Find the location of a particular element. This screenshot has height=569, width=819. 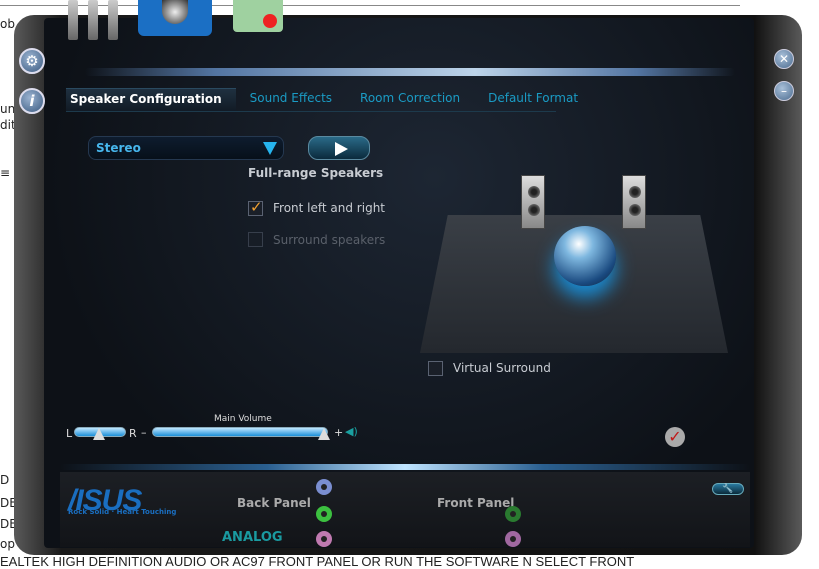

line-out-port-icon is located at coordinates (324, 514).